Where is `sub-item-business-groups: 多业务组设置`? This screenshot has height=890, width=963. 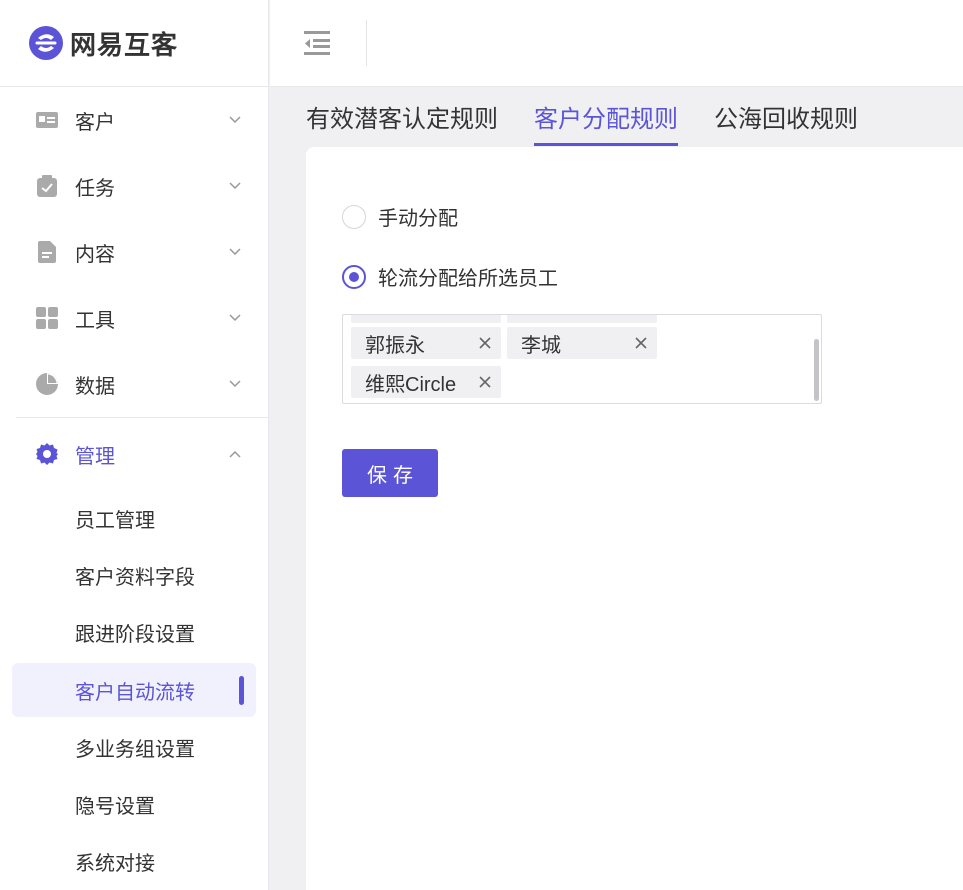
sub-item-business-groups: 多业务组设置 is located at coordinates (134, 747).